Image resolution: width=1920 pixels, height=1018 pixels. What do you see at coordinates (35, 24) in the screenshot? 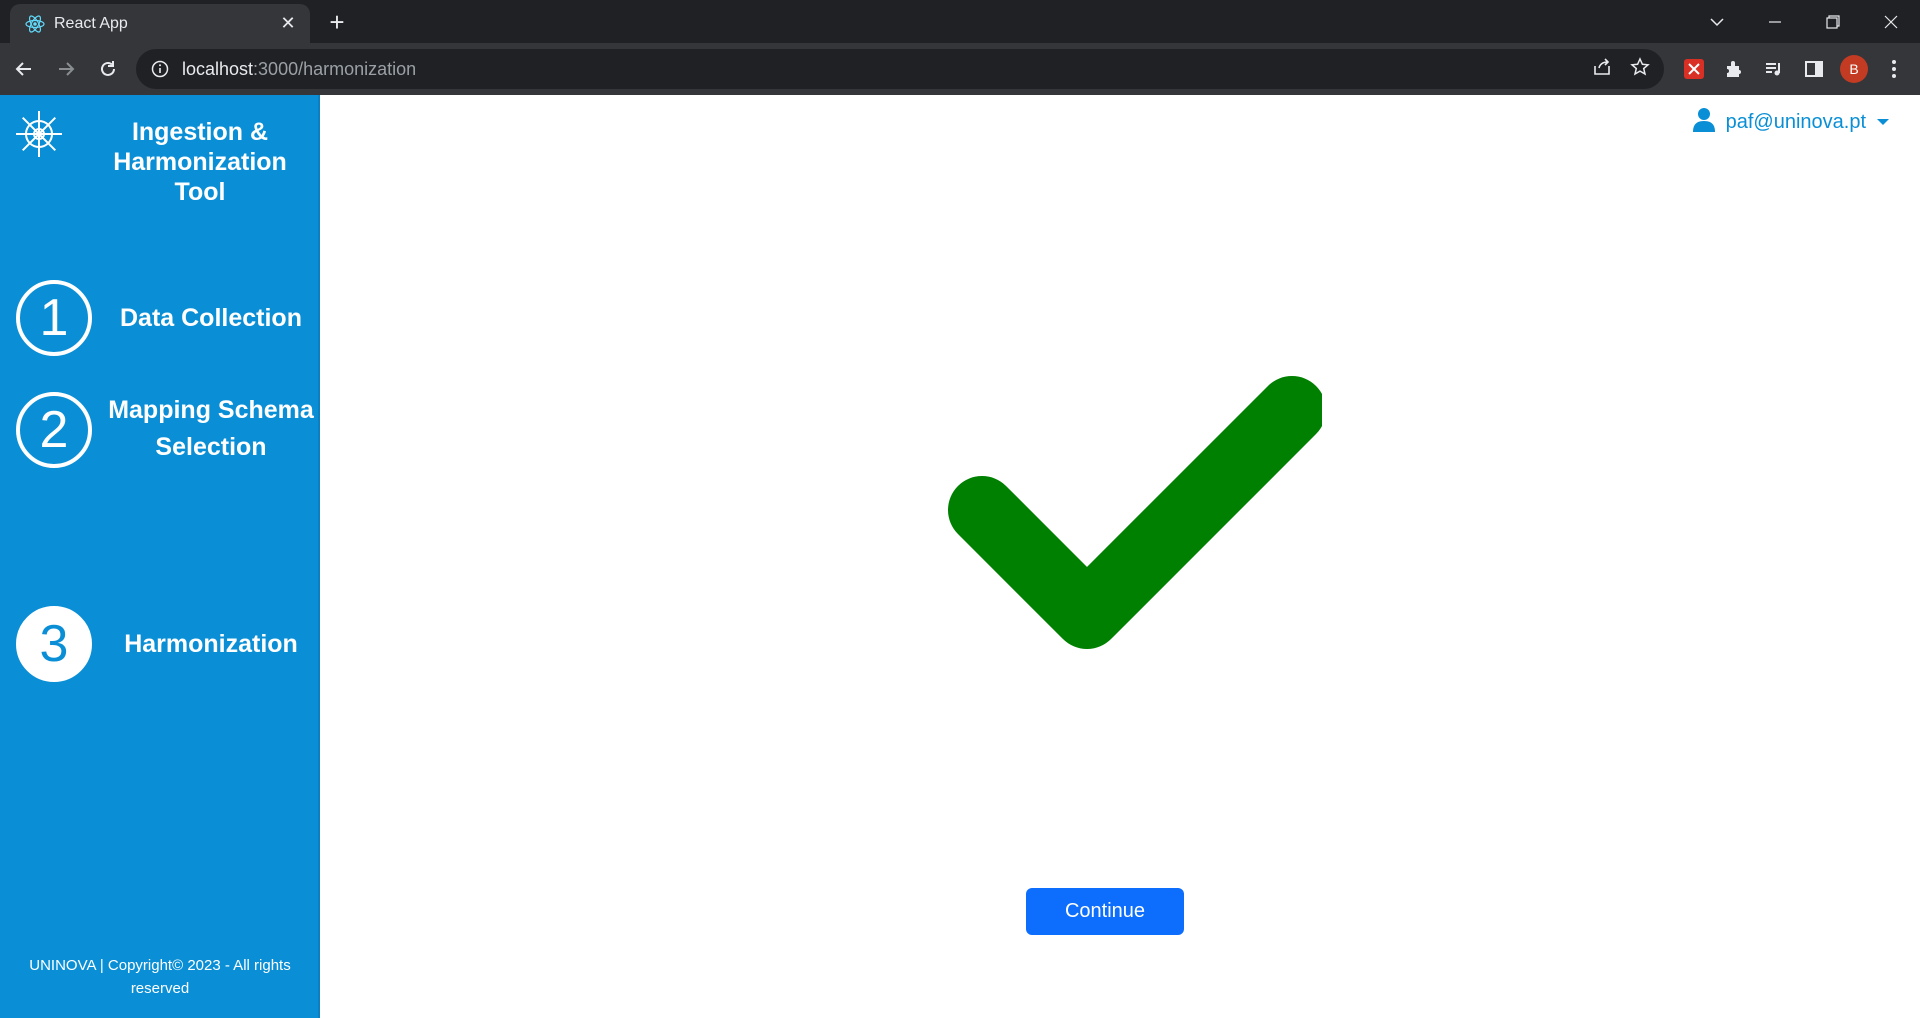
I see `react-icon` at bounding box center [35, 24].